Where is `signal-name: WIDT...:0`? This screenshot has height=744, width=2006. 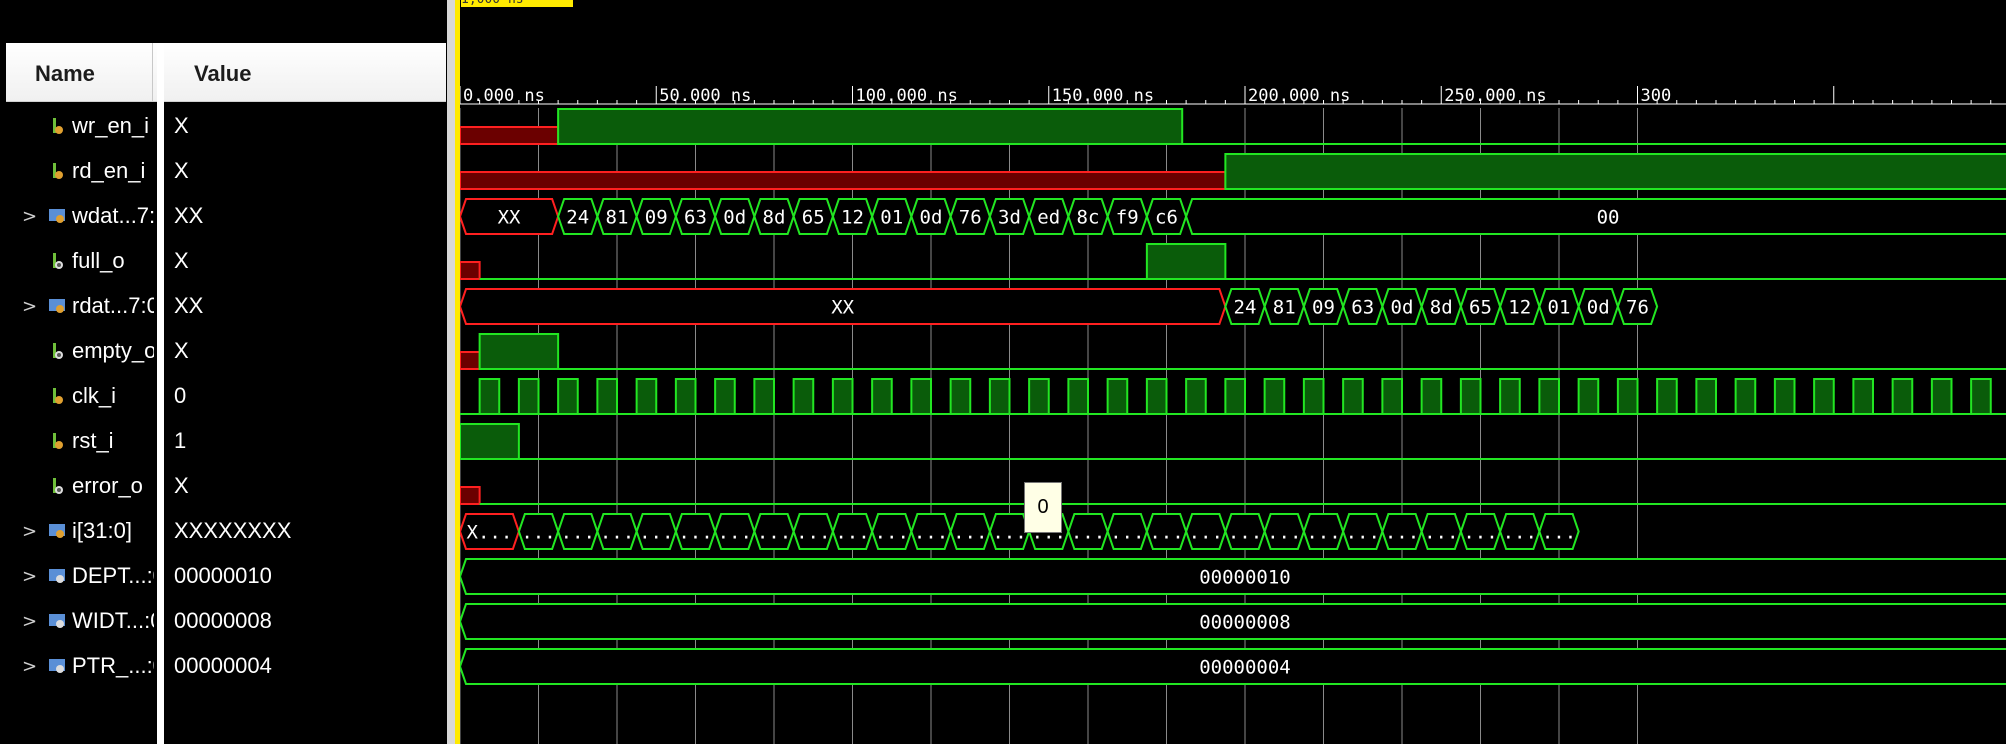
signal-name: WIDT...:0 is located at coordinates (113, 620).